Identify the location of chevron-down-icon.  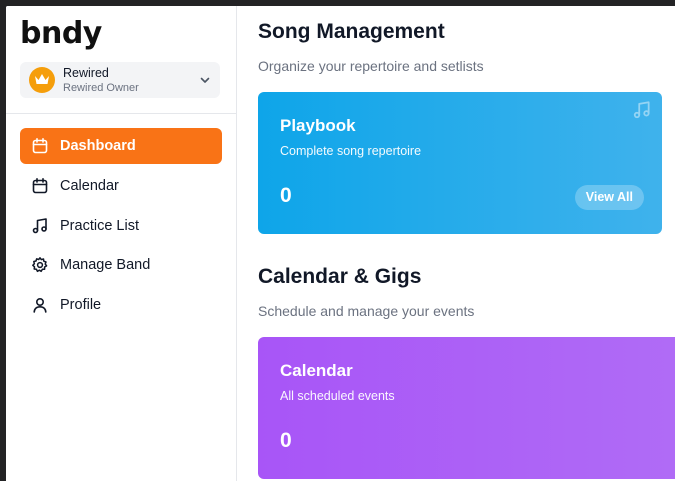
(205, 80).